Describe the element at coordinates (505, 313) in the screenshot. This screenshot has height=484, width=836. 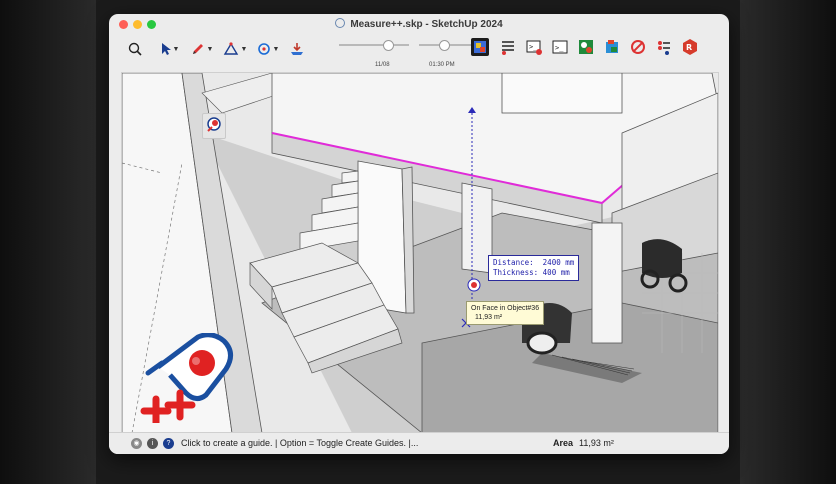
I see `inference-tooltip: On Face in Object#36 11,93 m²` at that location.